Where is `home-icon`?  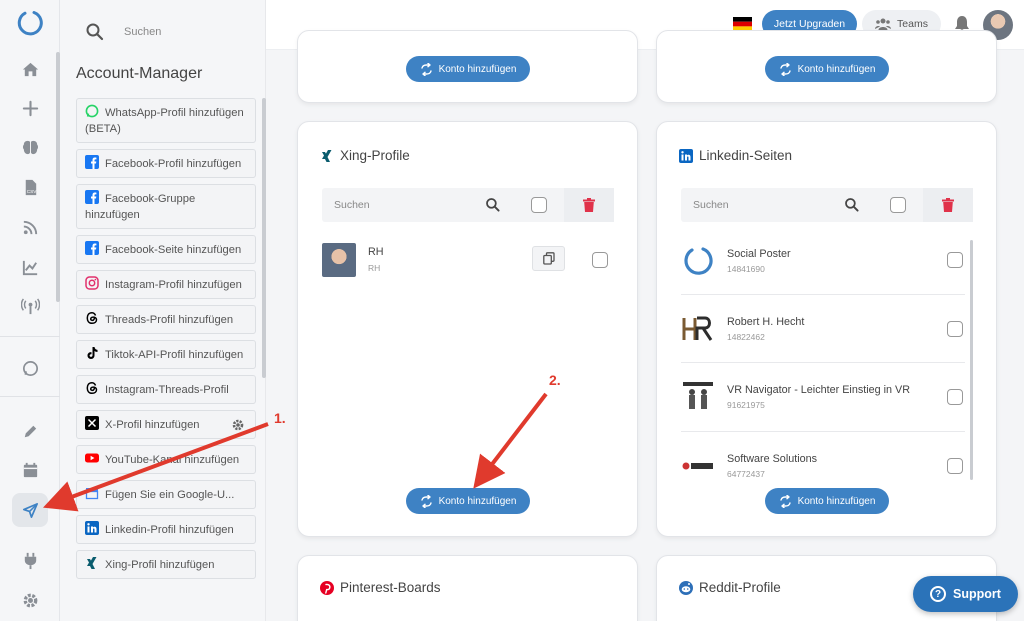
home-icon is located at coordinates (30, 69).